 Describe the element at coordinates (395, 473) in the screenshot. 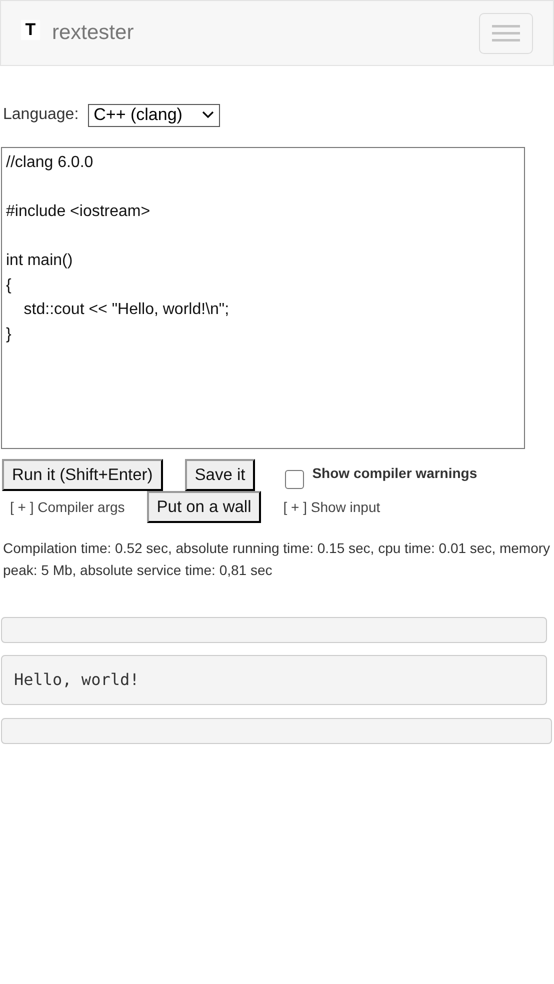

I see `warnings-label: Show compiler warnings` at that location.